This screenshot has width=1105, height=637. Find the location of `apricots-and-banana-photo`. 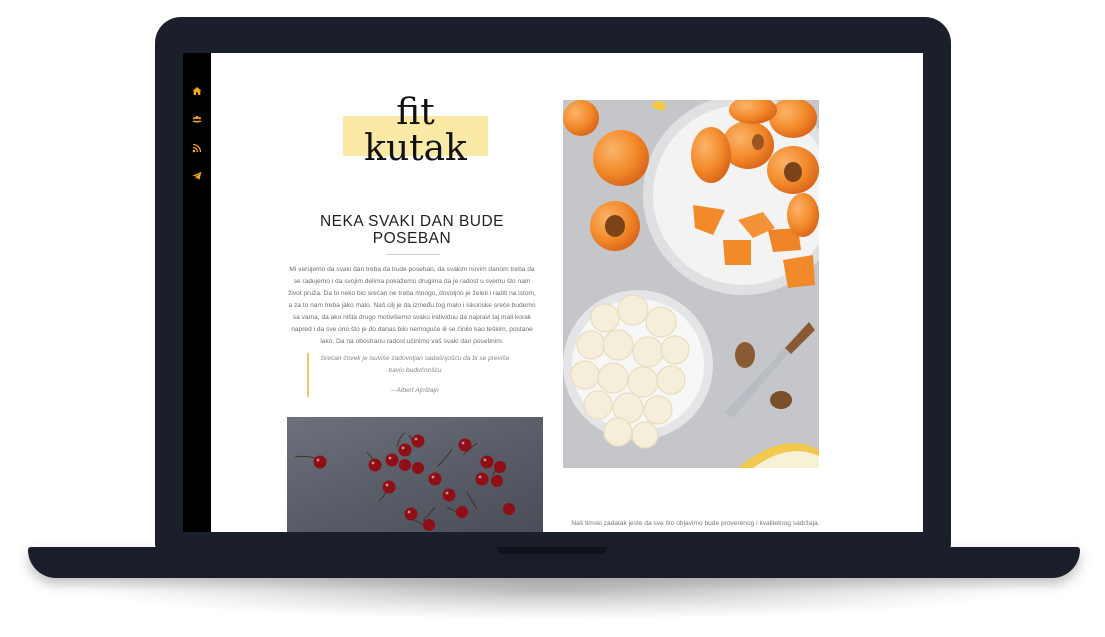

apricots-and-banana-photo is located at coordinates (691, 284).